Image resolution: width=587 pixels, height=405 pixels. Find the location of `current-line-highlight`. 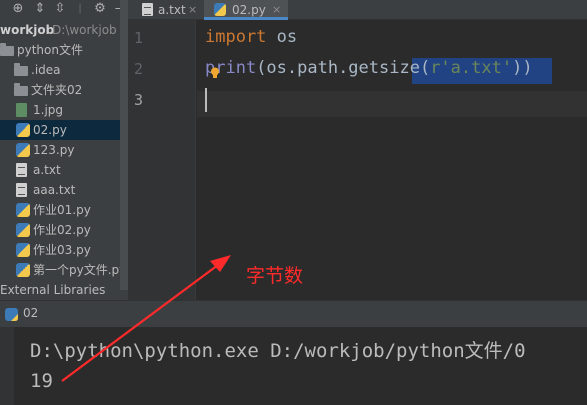

current-line-highlight is located at coordinates (392, 104).